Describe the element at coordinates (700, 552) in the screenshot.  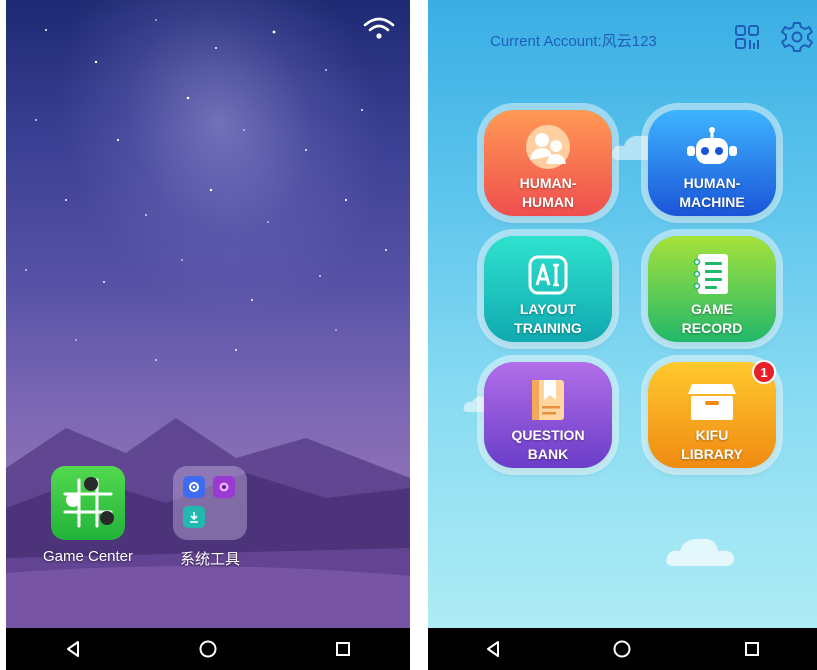
I see `cloud-decoration` at that location.